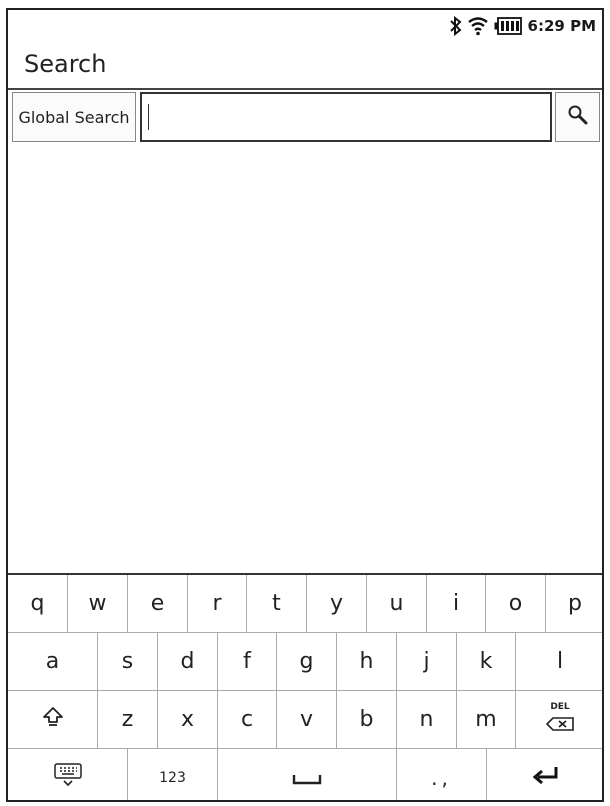  What do you see at coordinates (247, 662) in the screenshot?
I see `key-f: f` at bounding box center [247, 662].